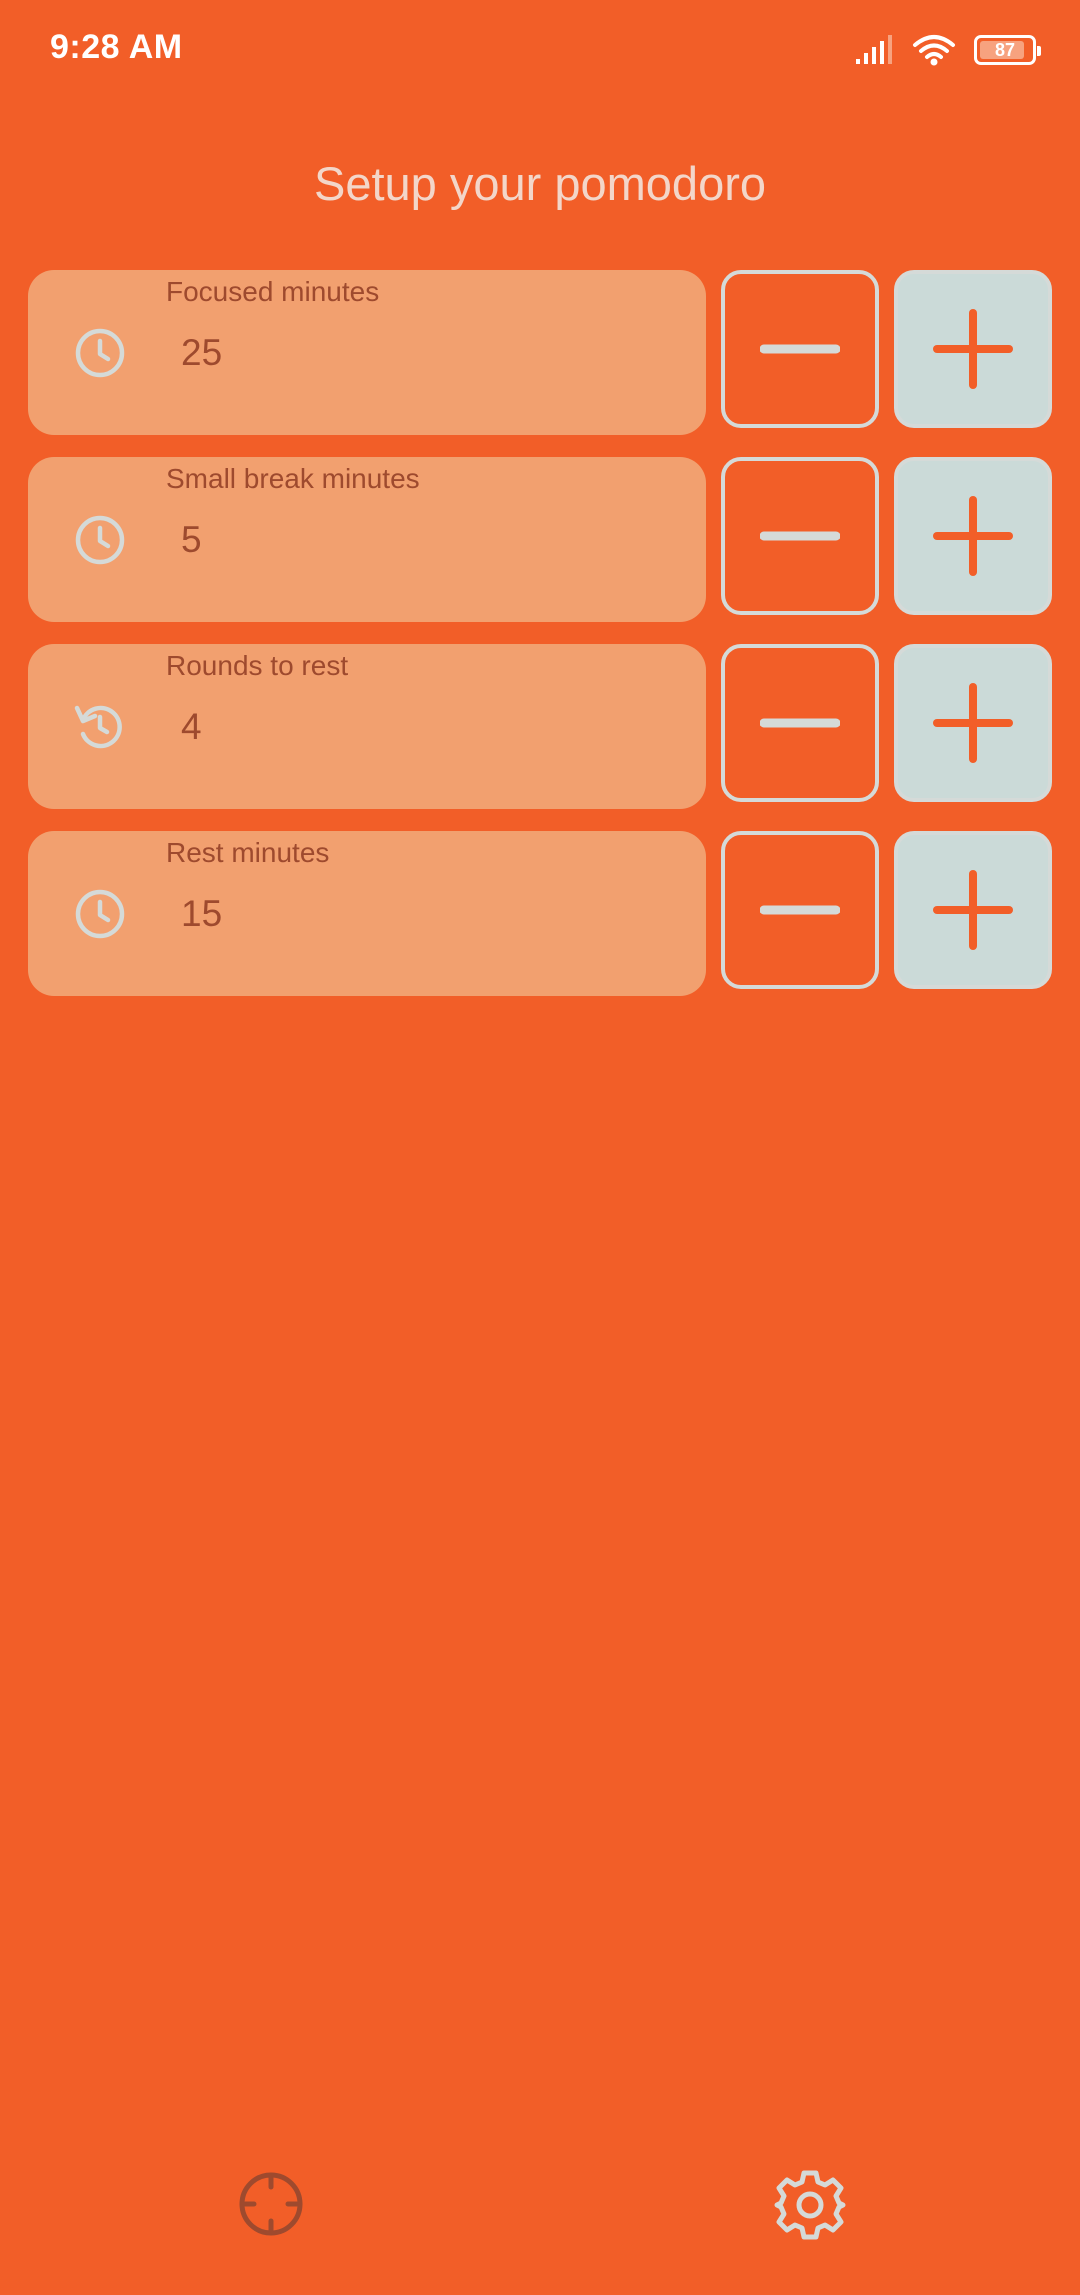  Describe the element at coordinates (116, 47) in the screenshot. I see `status-time: 9:28 AM` at that location.